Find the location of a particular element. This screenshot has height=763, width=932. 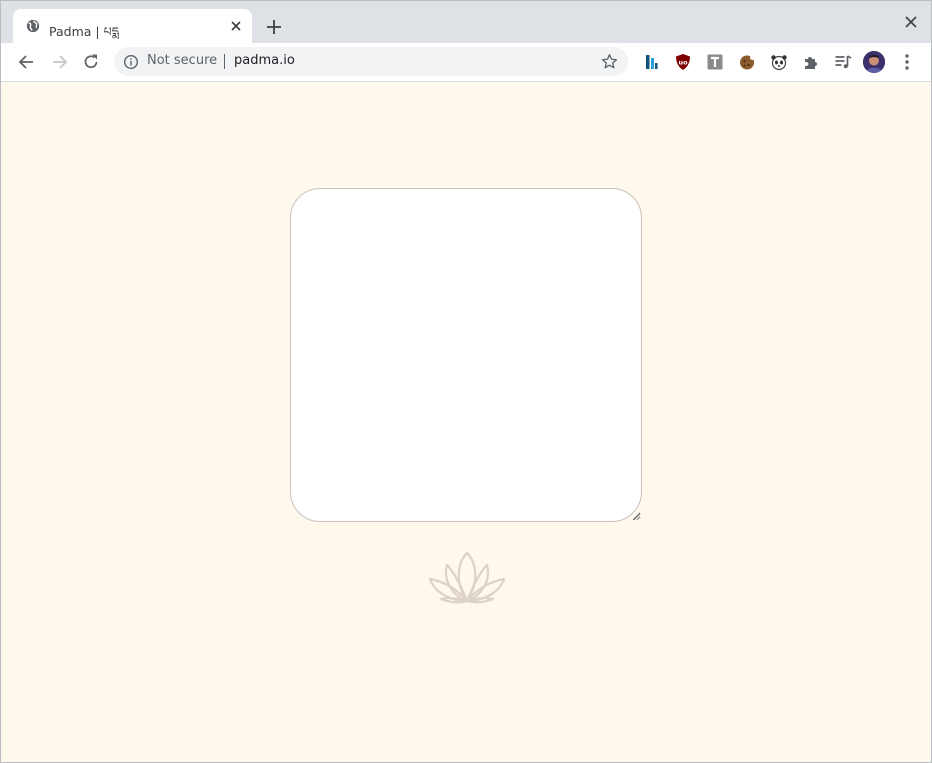

browser-toolbar: Not secure padma.io uo is located at coordinates (466, 62).